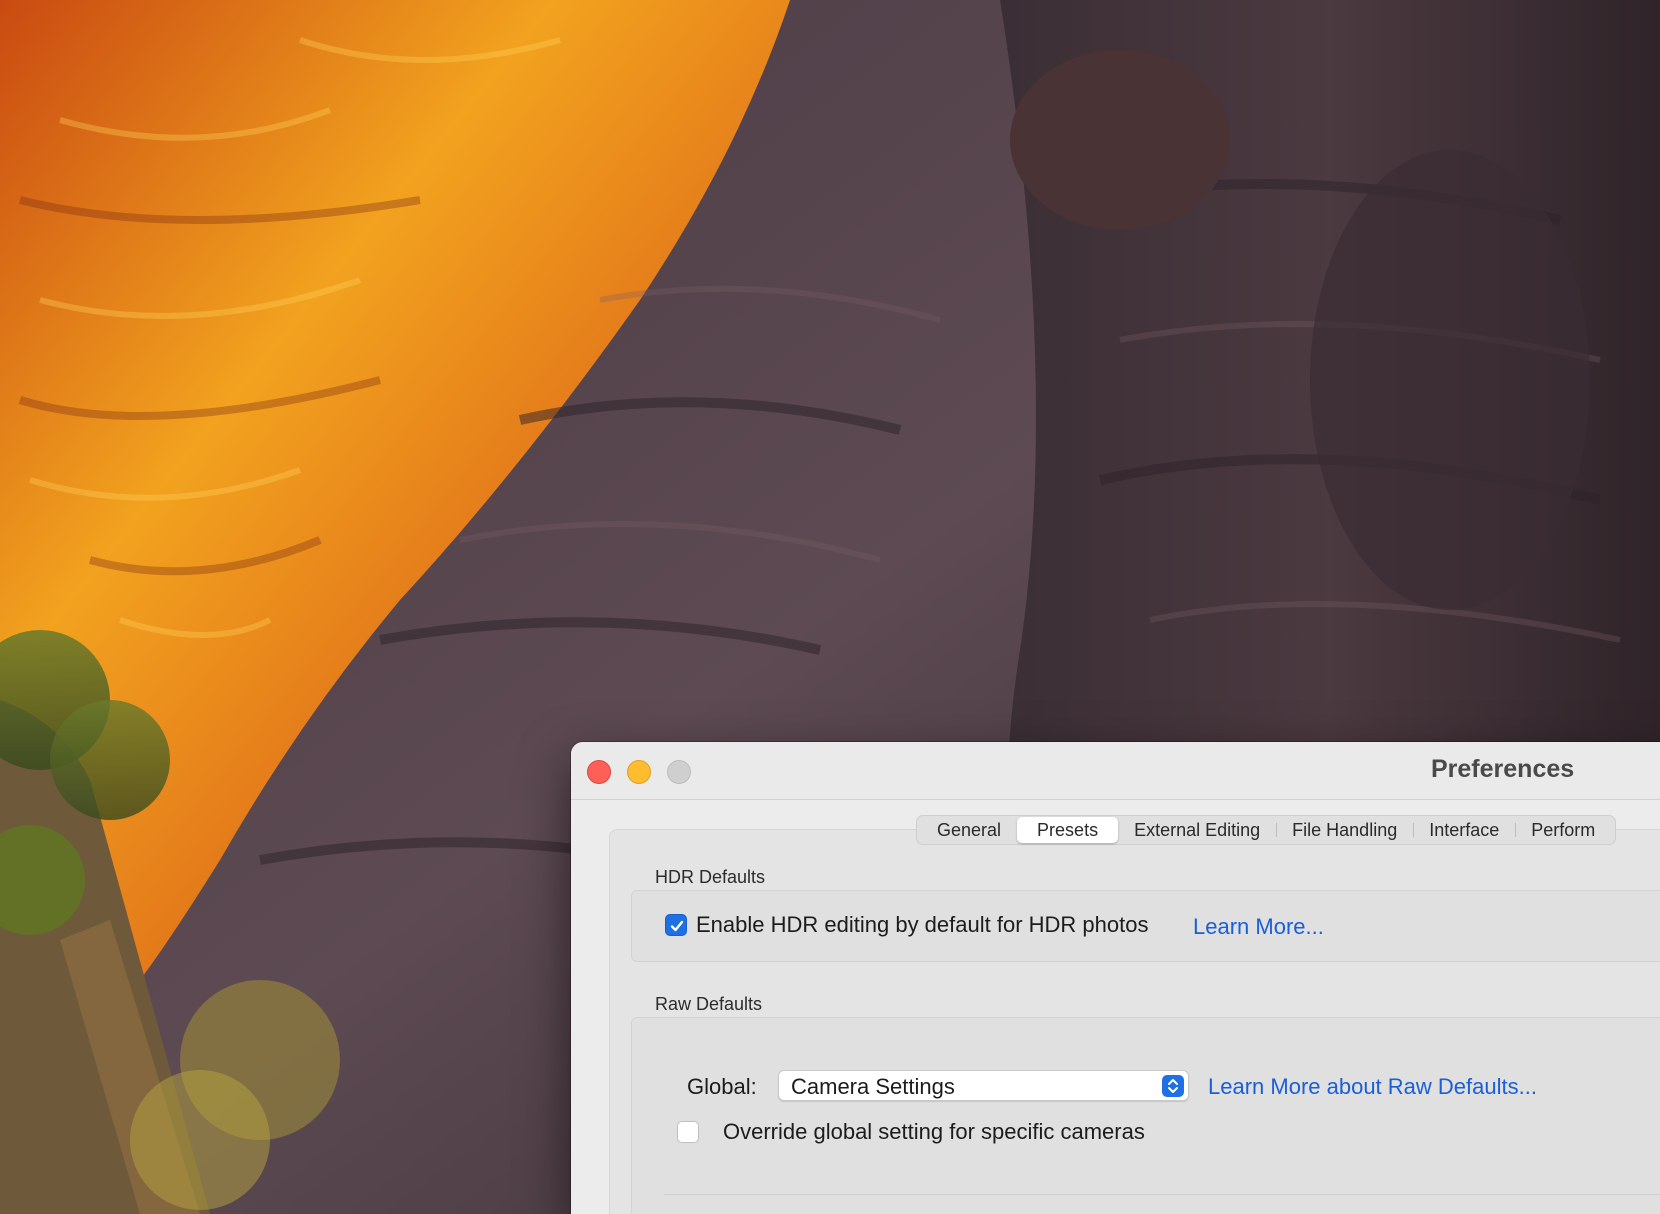  What do you see at coordinates (639, 772) in the screenshot?
I see `minimize-button` at bounding box center [639, 772].